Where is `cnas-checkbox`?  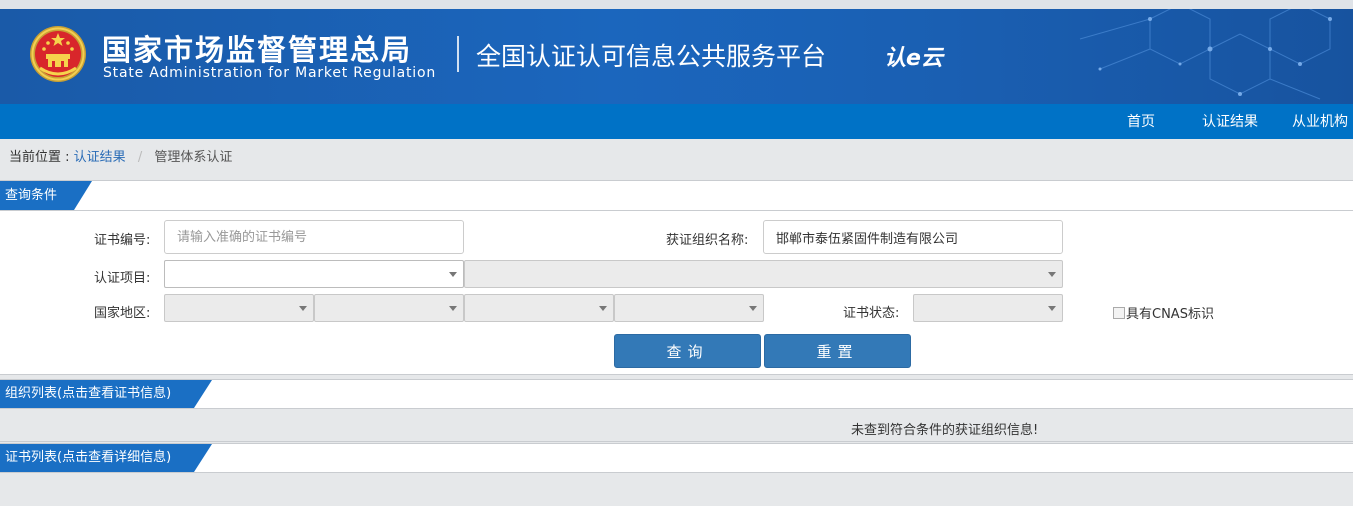 cnas-checkbox is located at coordinates (1119, 313).